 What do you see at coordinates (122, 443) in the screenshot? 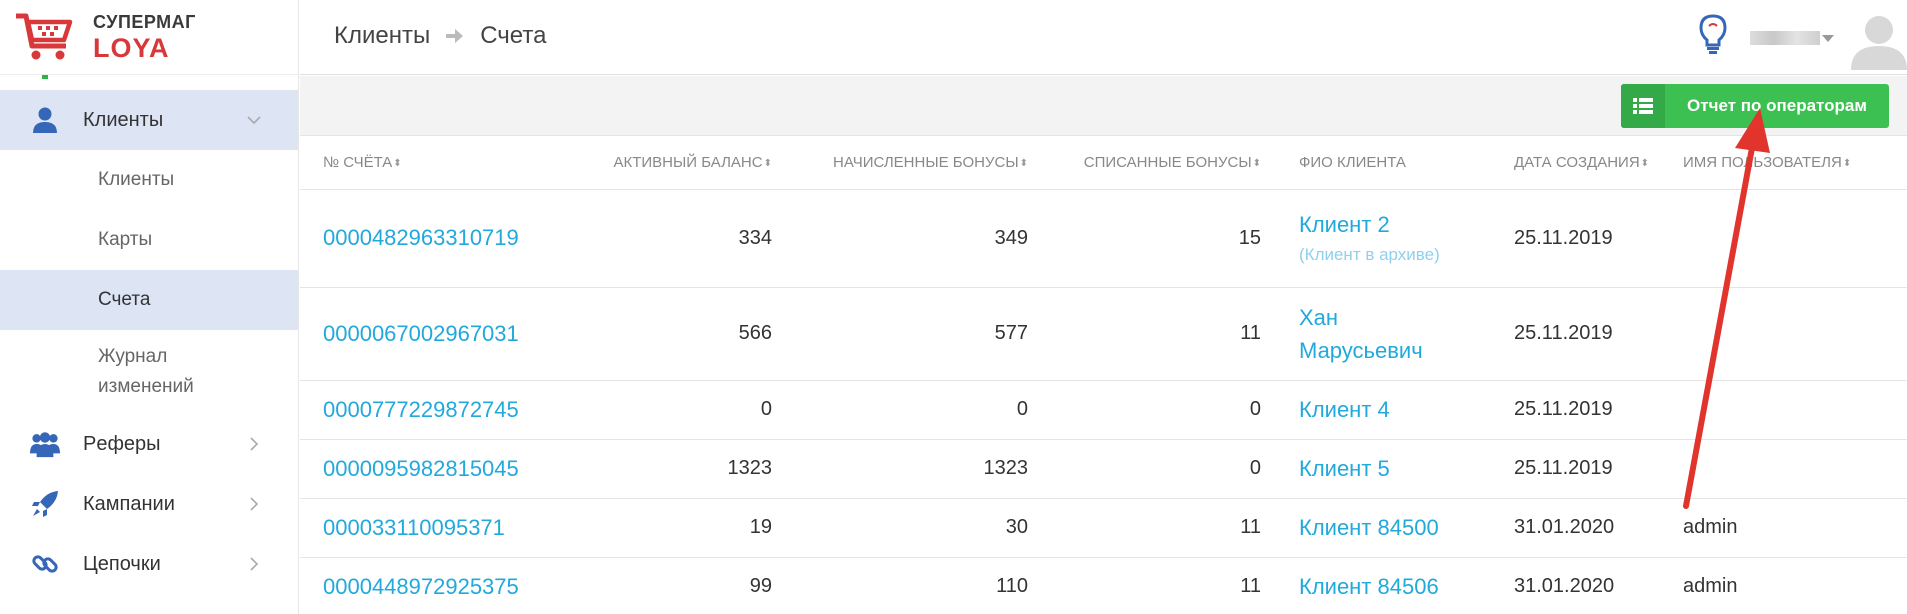
I see `sidebar-item-label: Рeферы` at bounding box center [122, 443].